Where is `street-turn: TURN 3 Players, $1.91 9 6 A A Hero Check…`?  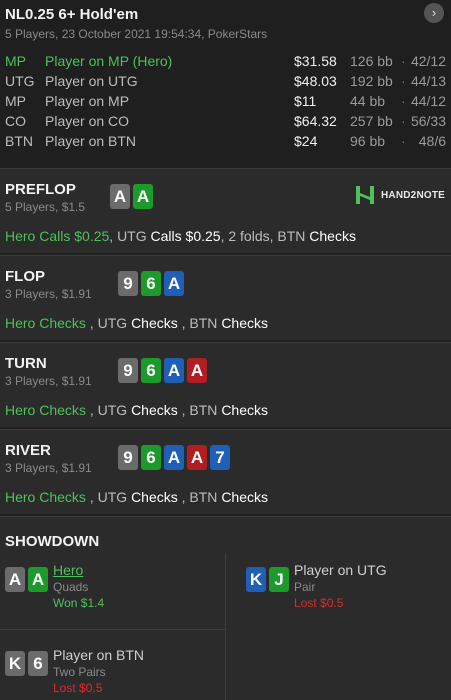 street-turn: TURN 3 Players, $1.91 9 6 A A Hero Check… is located at coordinates (225, 384).